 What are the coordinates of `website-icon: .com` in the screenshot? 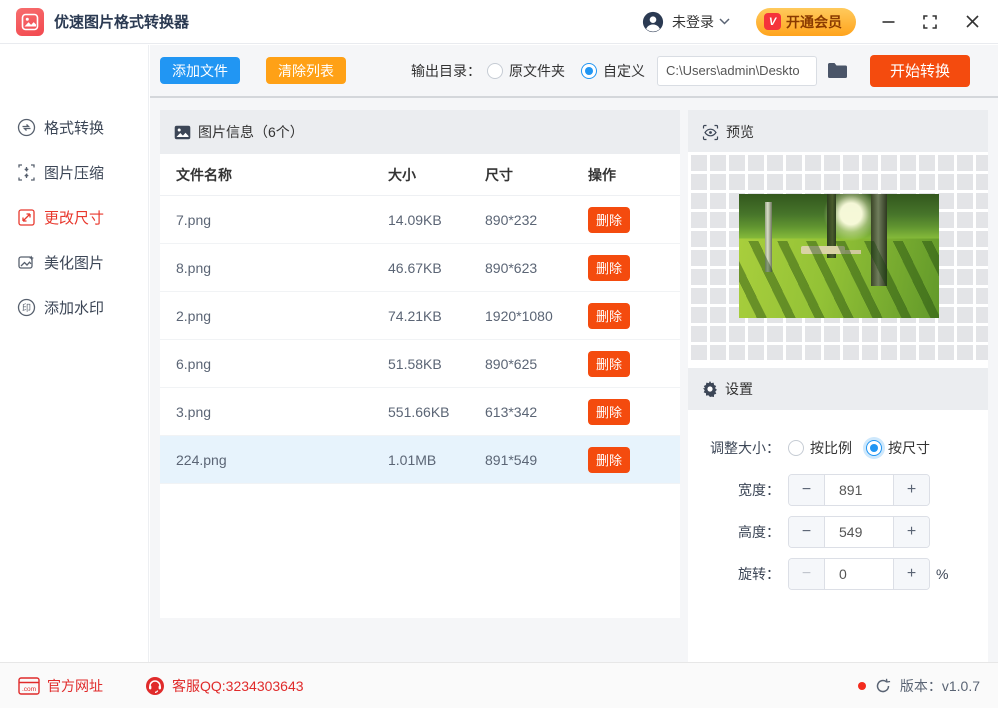 It's located at (29, 685).